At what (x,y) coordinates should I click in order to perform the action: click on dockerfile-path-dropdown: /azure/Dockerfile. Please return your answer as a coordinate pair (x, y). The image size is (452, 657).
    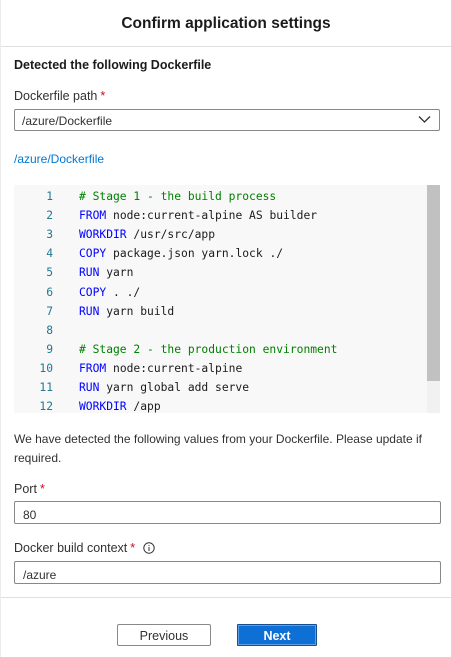
    Looking at the image, I should click on (227, 120).